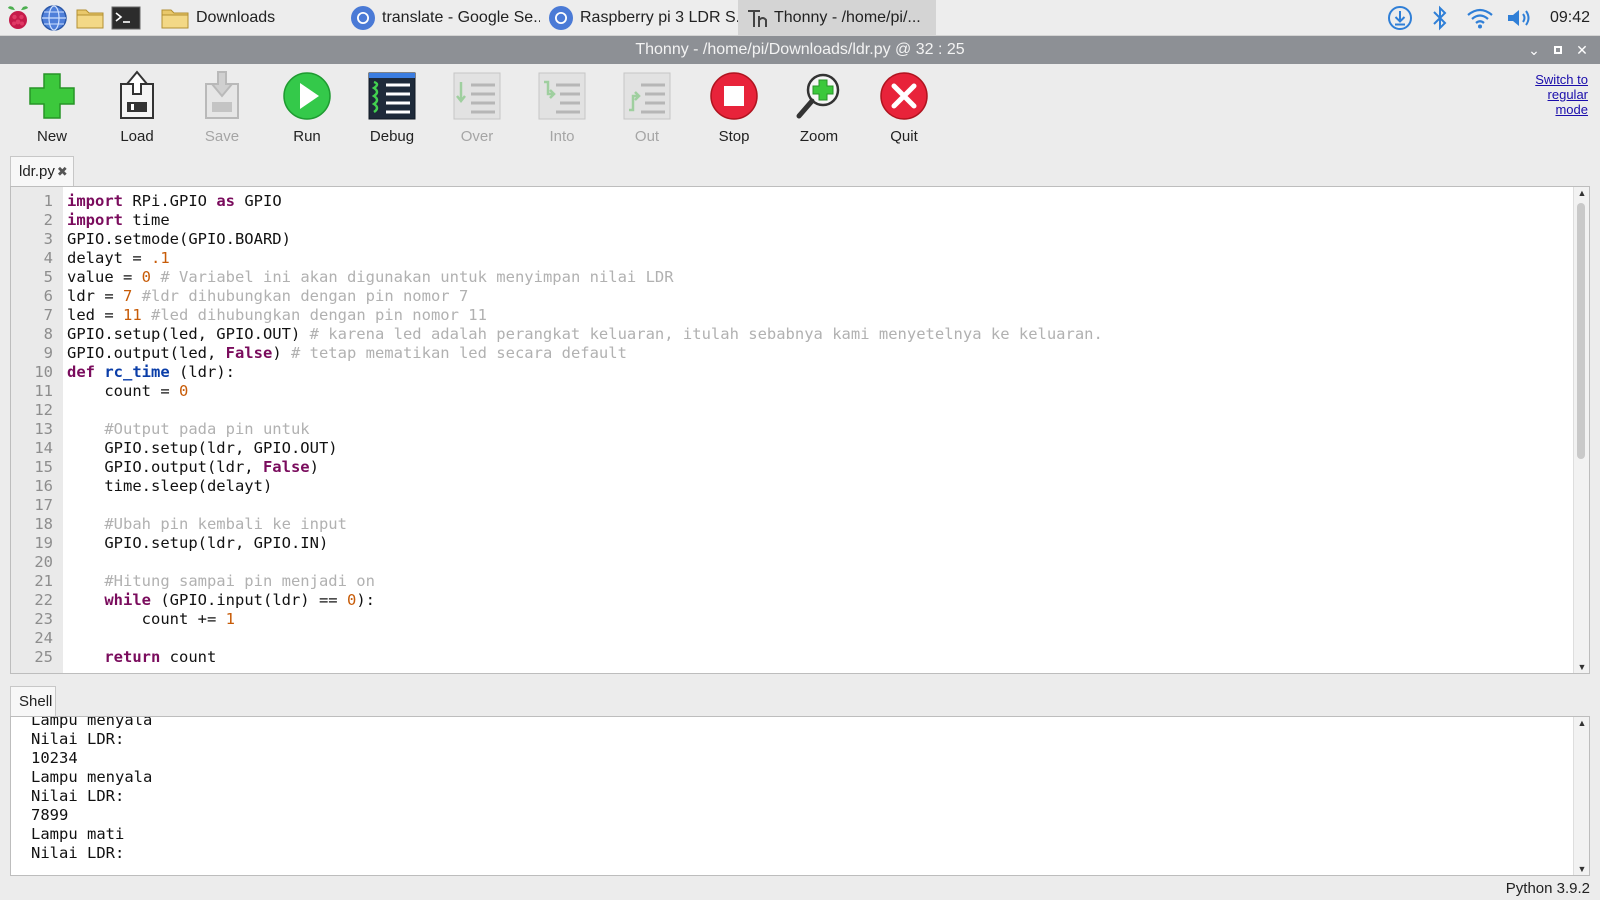  What do you see at coordinates (43, 524) in the screenshot?
I see `line-number: 18` at bounding box center [43, 524].